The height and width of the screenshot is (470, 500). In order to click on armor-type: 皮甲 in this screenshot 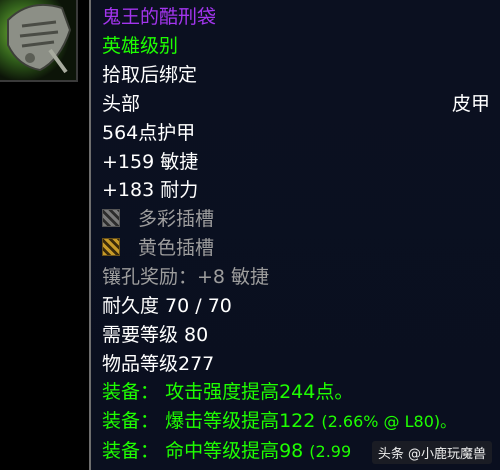, I will do `click(470, 104)`.